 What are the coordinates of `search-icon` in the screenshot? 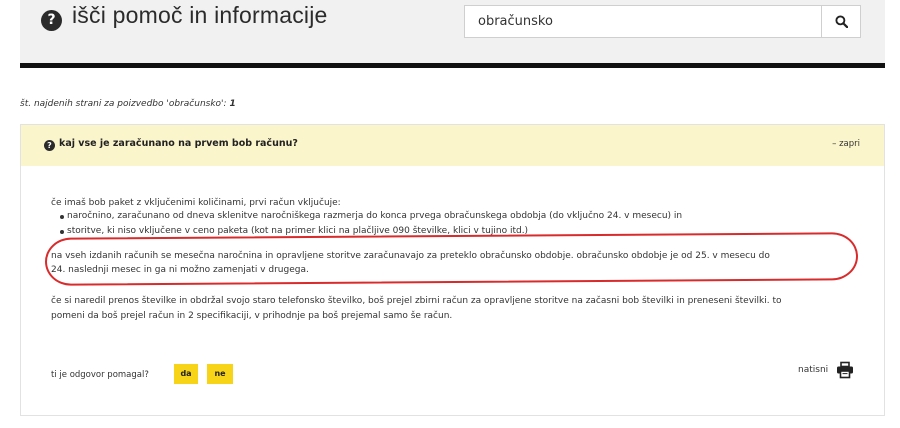 It's located at (841, 21).